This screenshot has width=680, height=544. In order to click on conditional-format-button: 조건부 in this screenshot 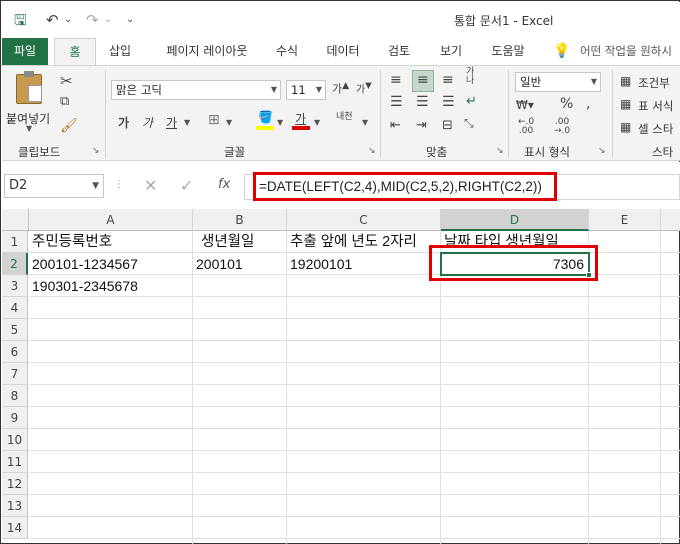, I will do `click(654, 83)`.